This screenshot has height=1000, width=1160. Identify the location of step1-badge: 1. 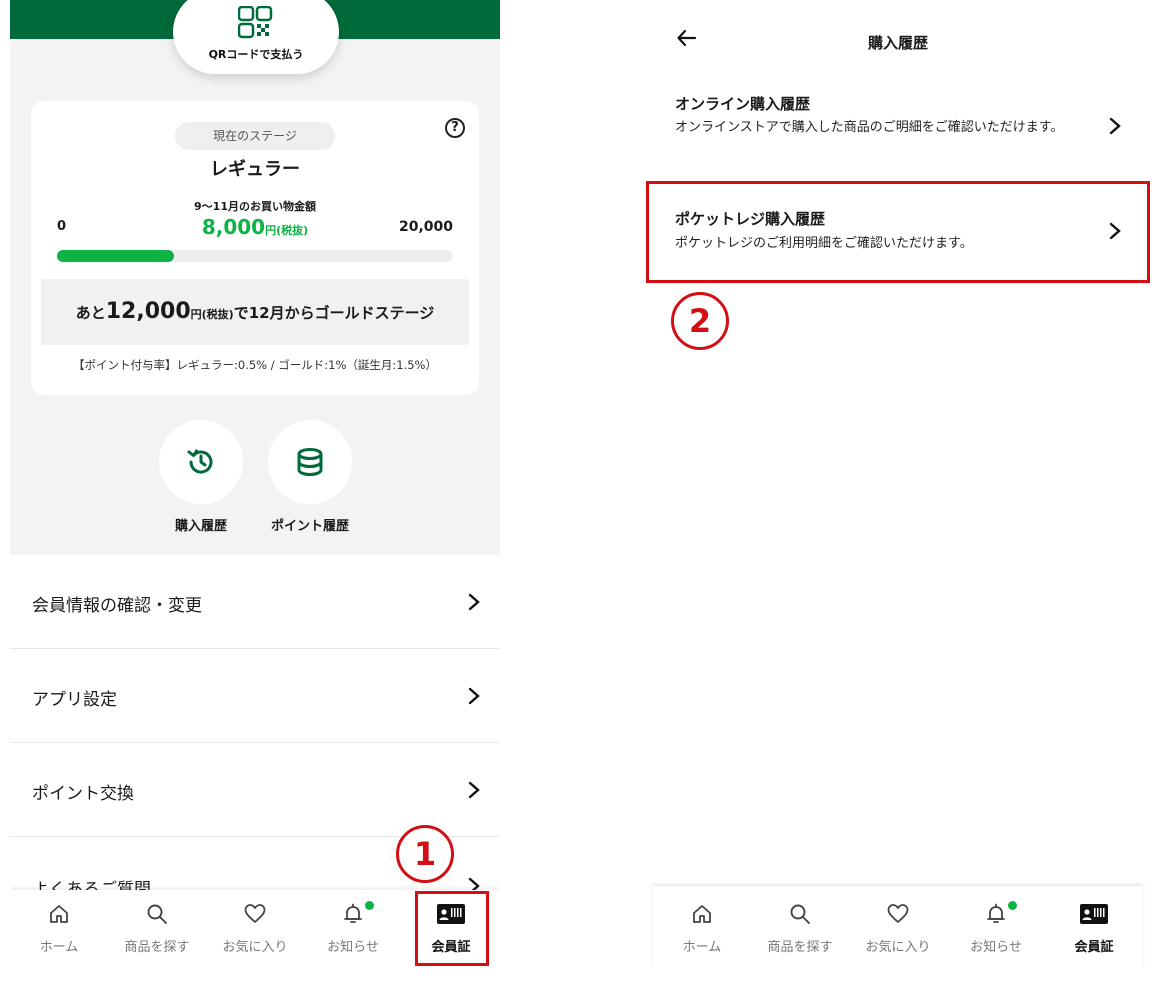
(425, 854).